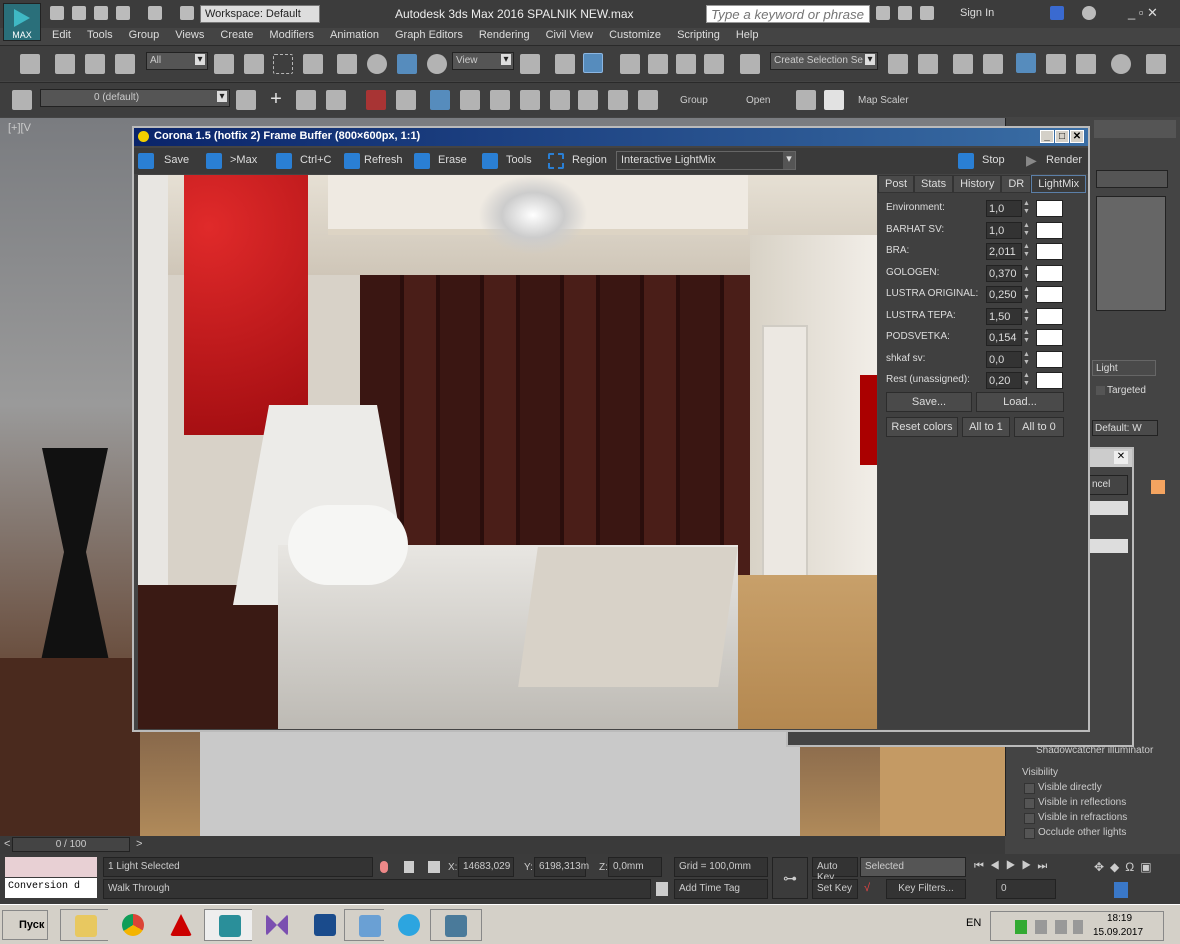 This screenshot has width=1180, height=944. I want to click on layer-explorer-icon, so click(963, 64).